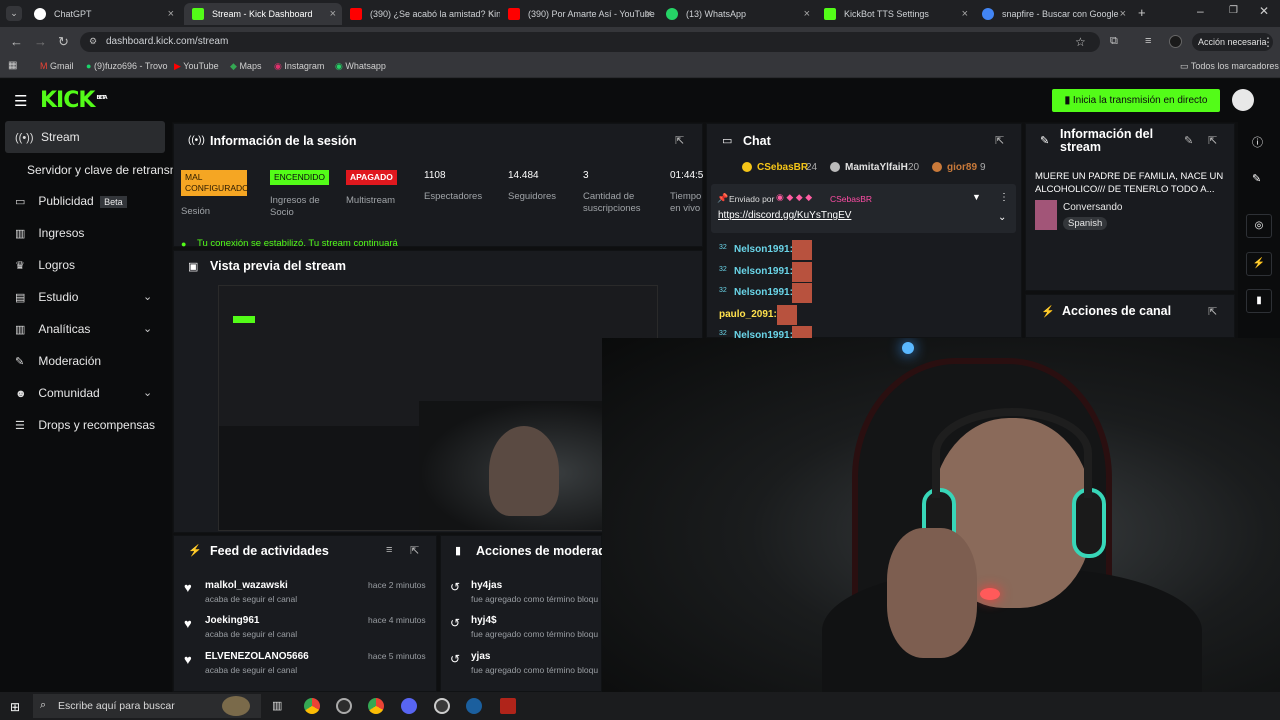 The width and height of the screenshot is (1280, 720). Describe the element at coordinates (438, 408) in the screenshot. I see `stream-preview-video` at that location.